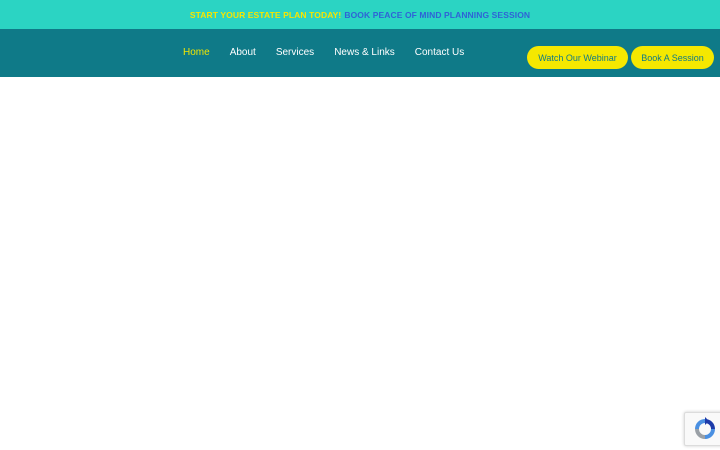 This screenshot has width=720, height=450. I want to click on nav-item-home: Home, so click(196, 53).